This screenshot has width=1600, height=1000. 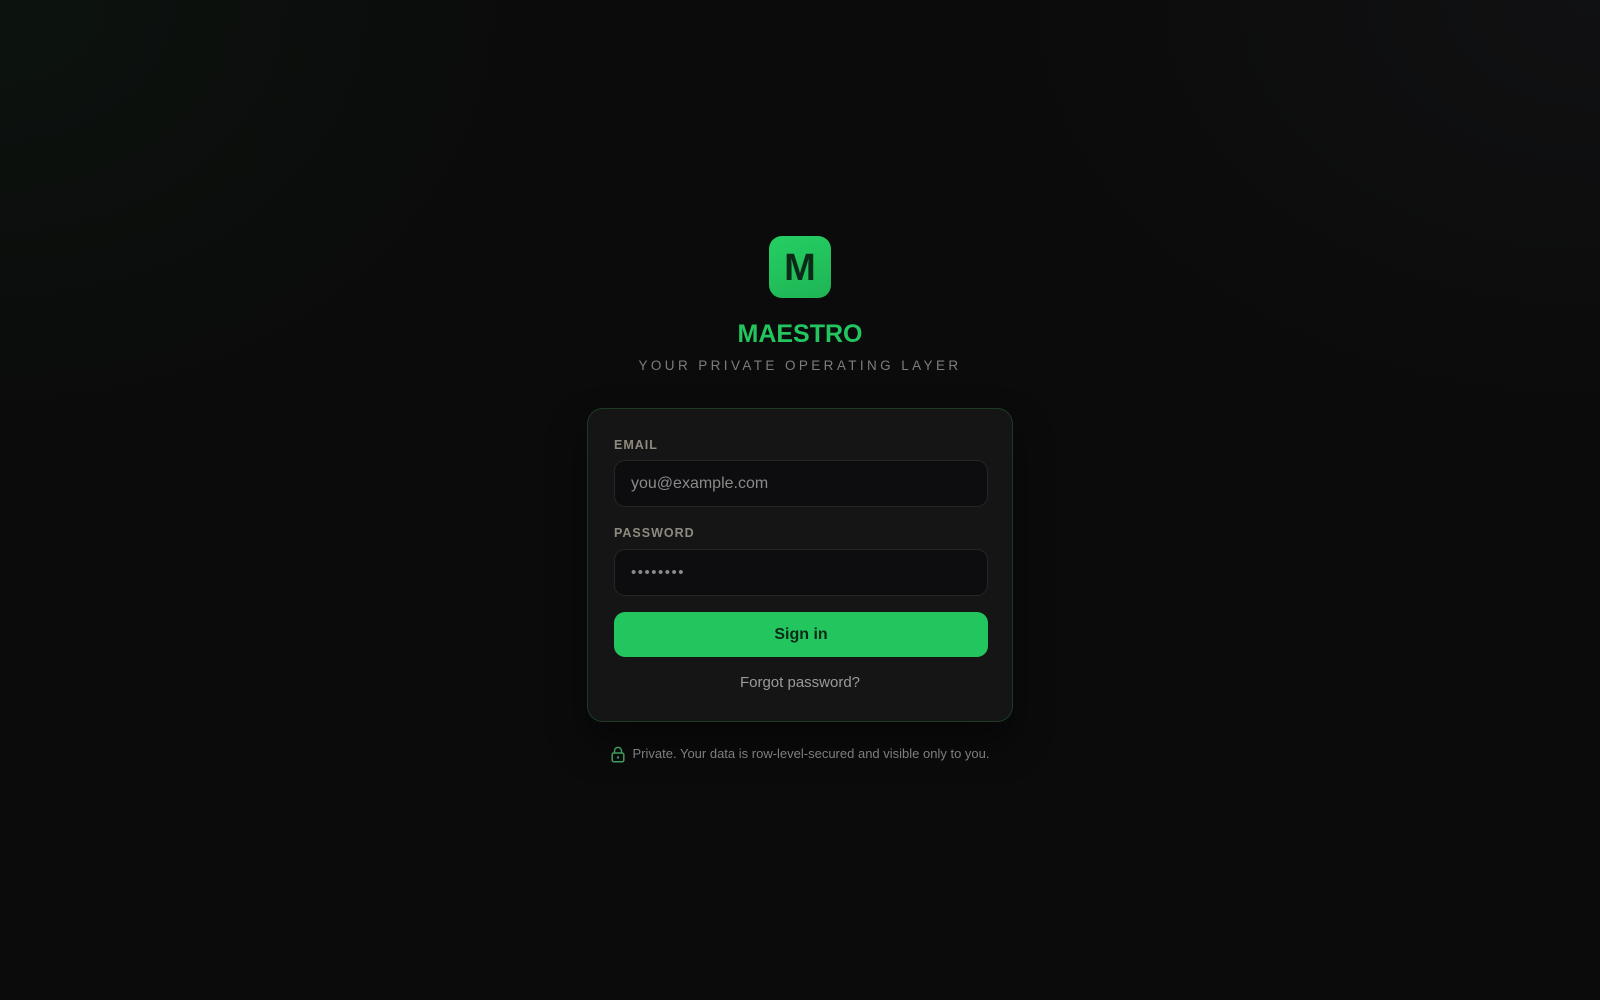 What do you see at coordinates (800, 683) in the screenshot?
I see `forgot-password-link: Forgot password?` at bounding box center [800, 683].